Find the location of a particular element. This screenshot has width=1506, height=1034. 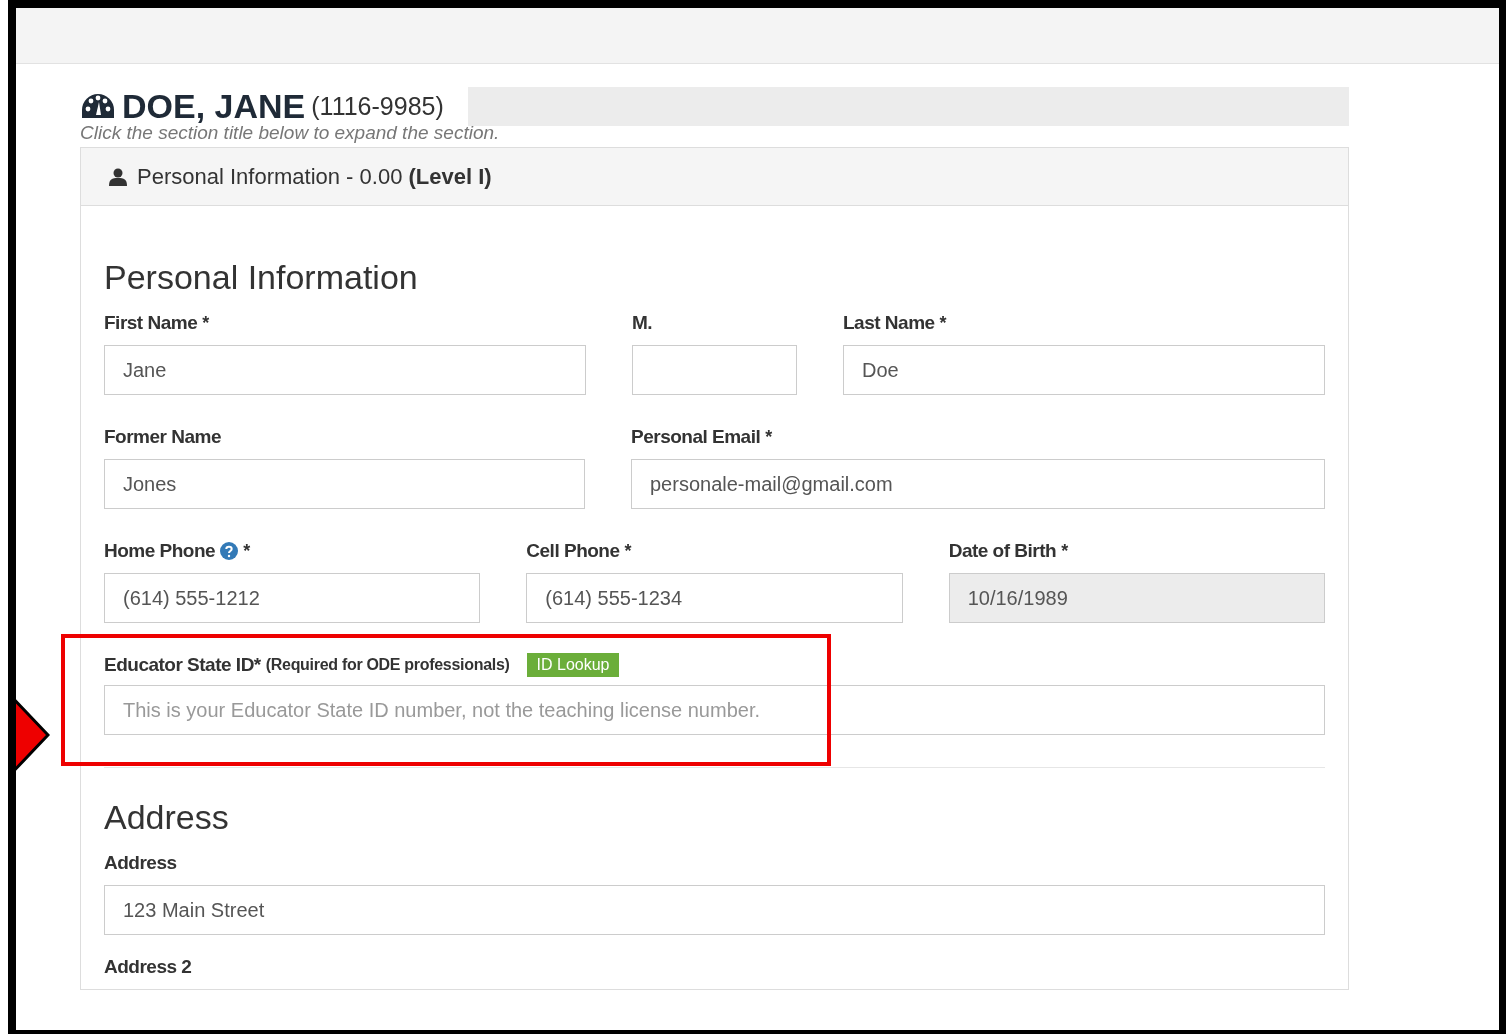

field-note: (Required for ODE professionals) is located at coordinates (387, 665).